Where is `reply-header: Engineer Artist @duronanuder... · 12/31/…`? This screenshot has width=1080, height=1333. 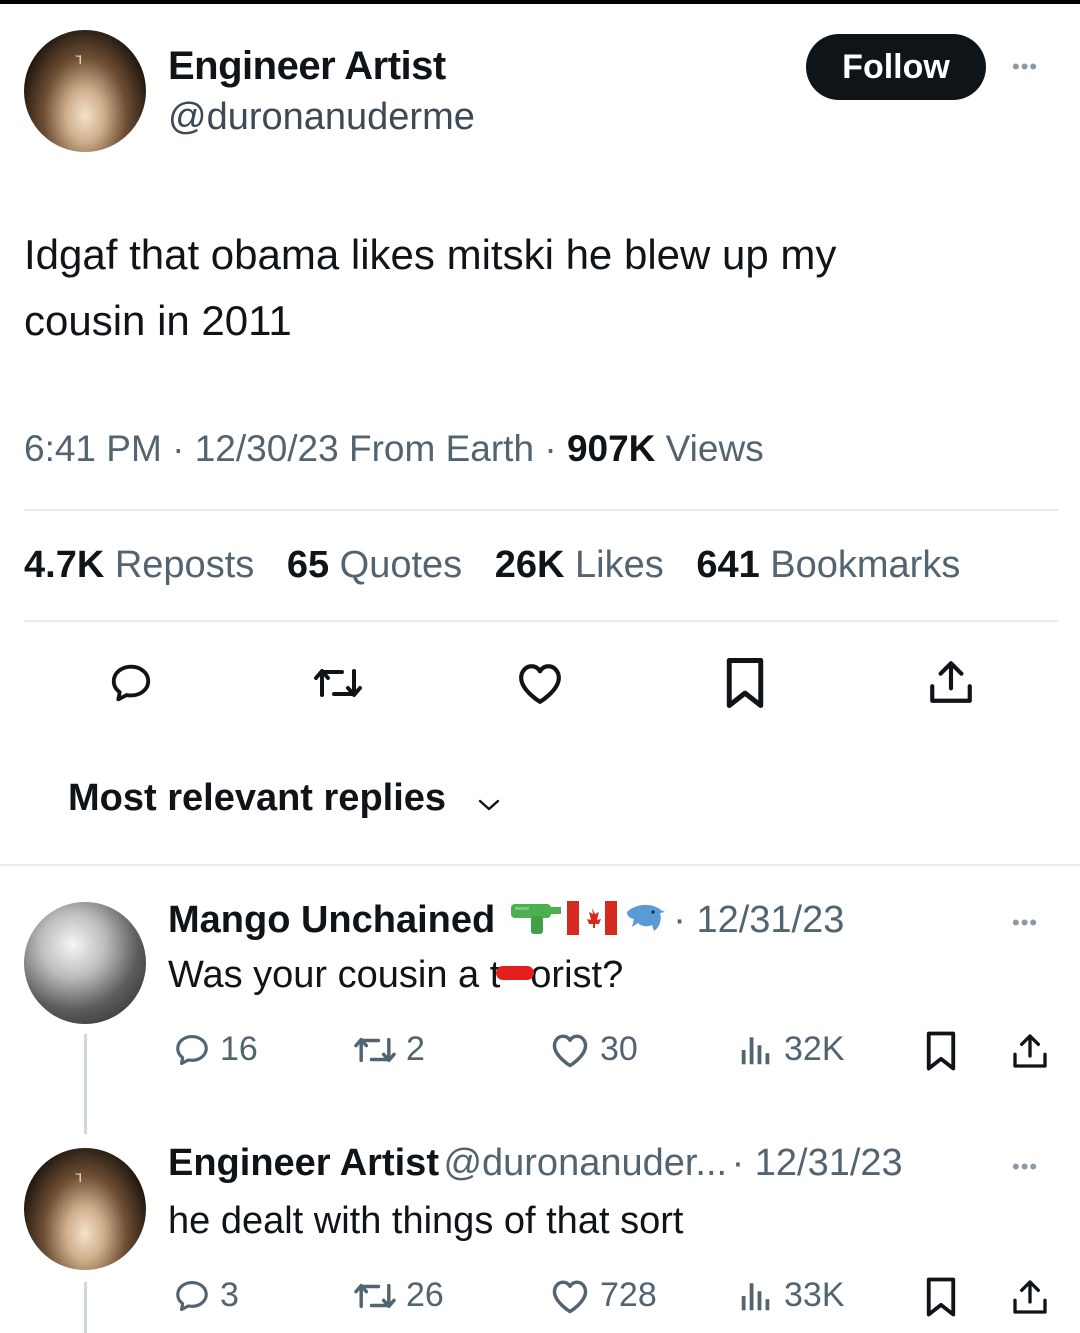 reply-header: Engineer Artist @duronanuder... · 12/31/… is located at coordinates (535, 1163).